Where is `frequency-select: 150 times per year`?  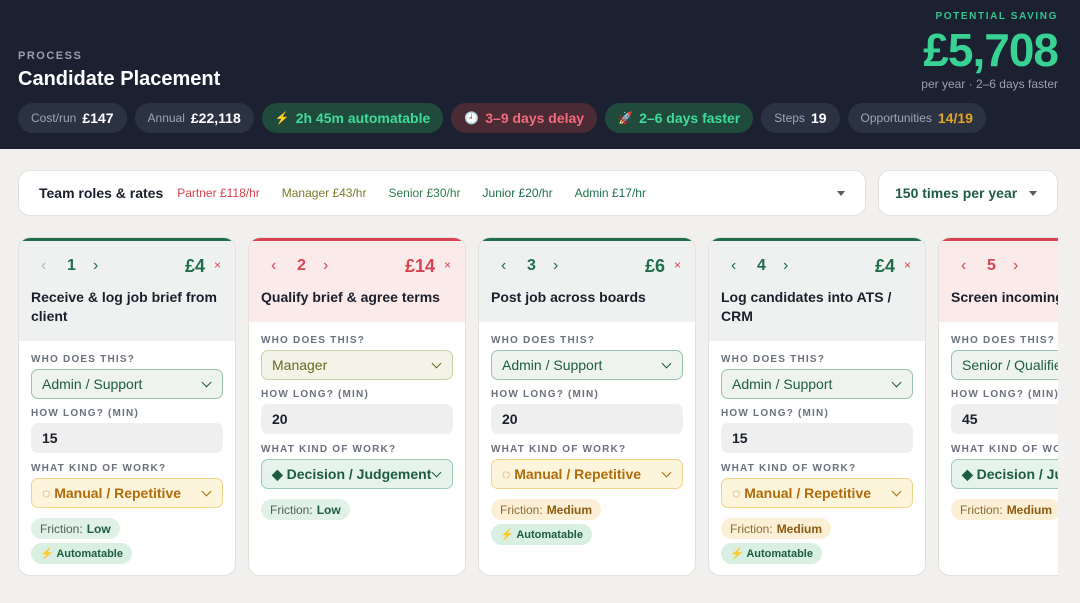 frequency-select: 150 times per year is located at coordinates (968, 193).